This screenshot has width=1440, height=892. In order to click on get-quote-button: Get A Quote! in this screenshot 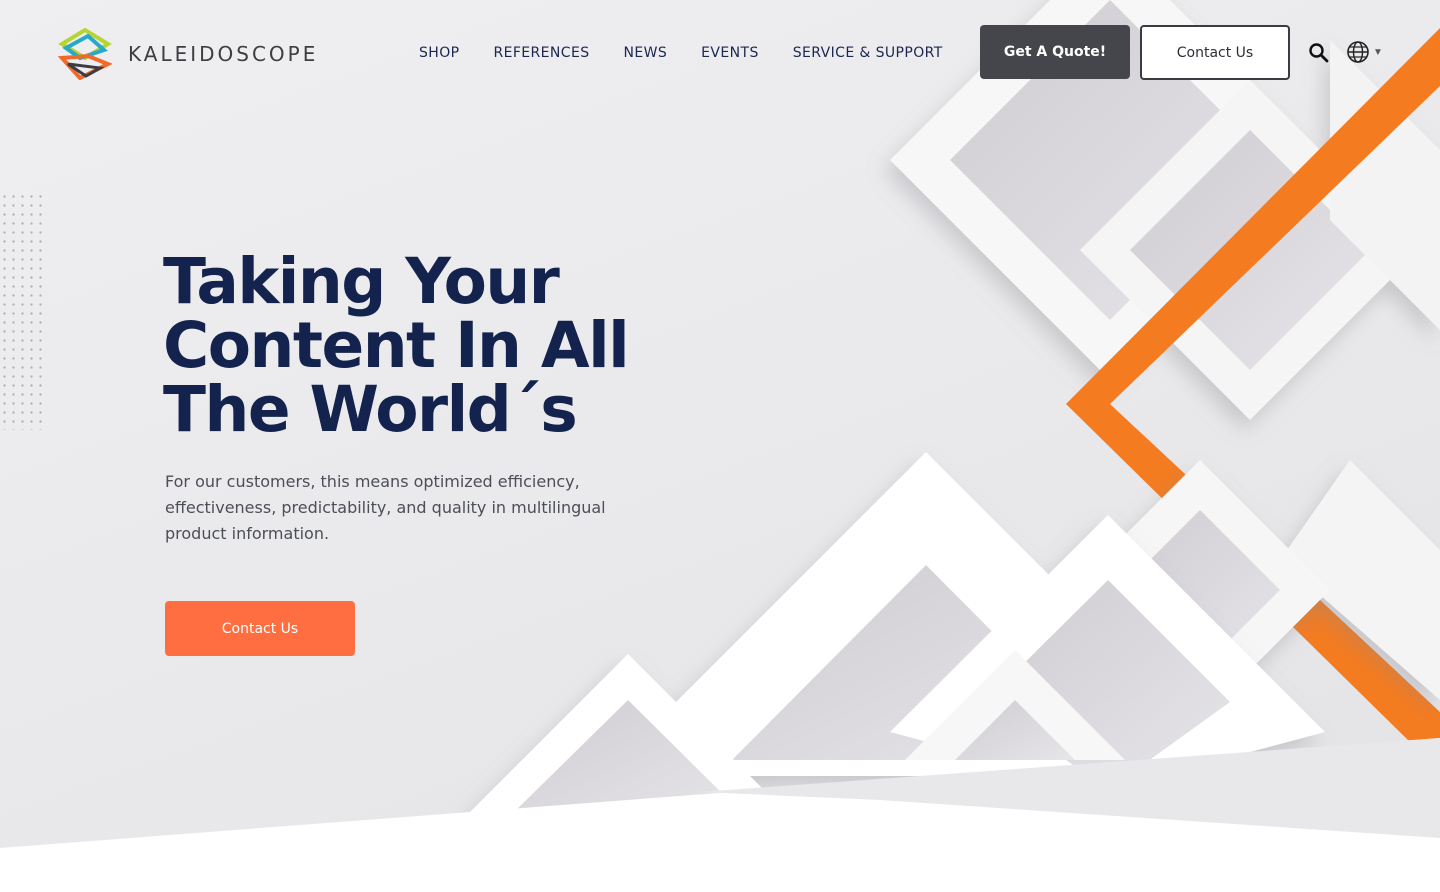, I will do `click(1055, 52)`.